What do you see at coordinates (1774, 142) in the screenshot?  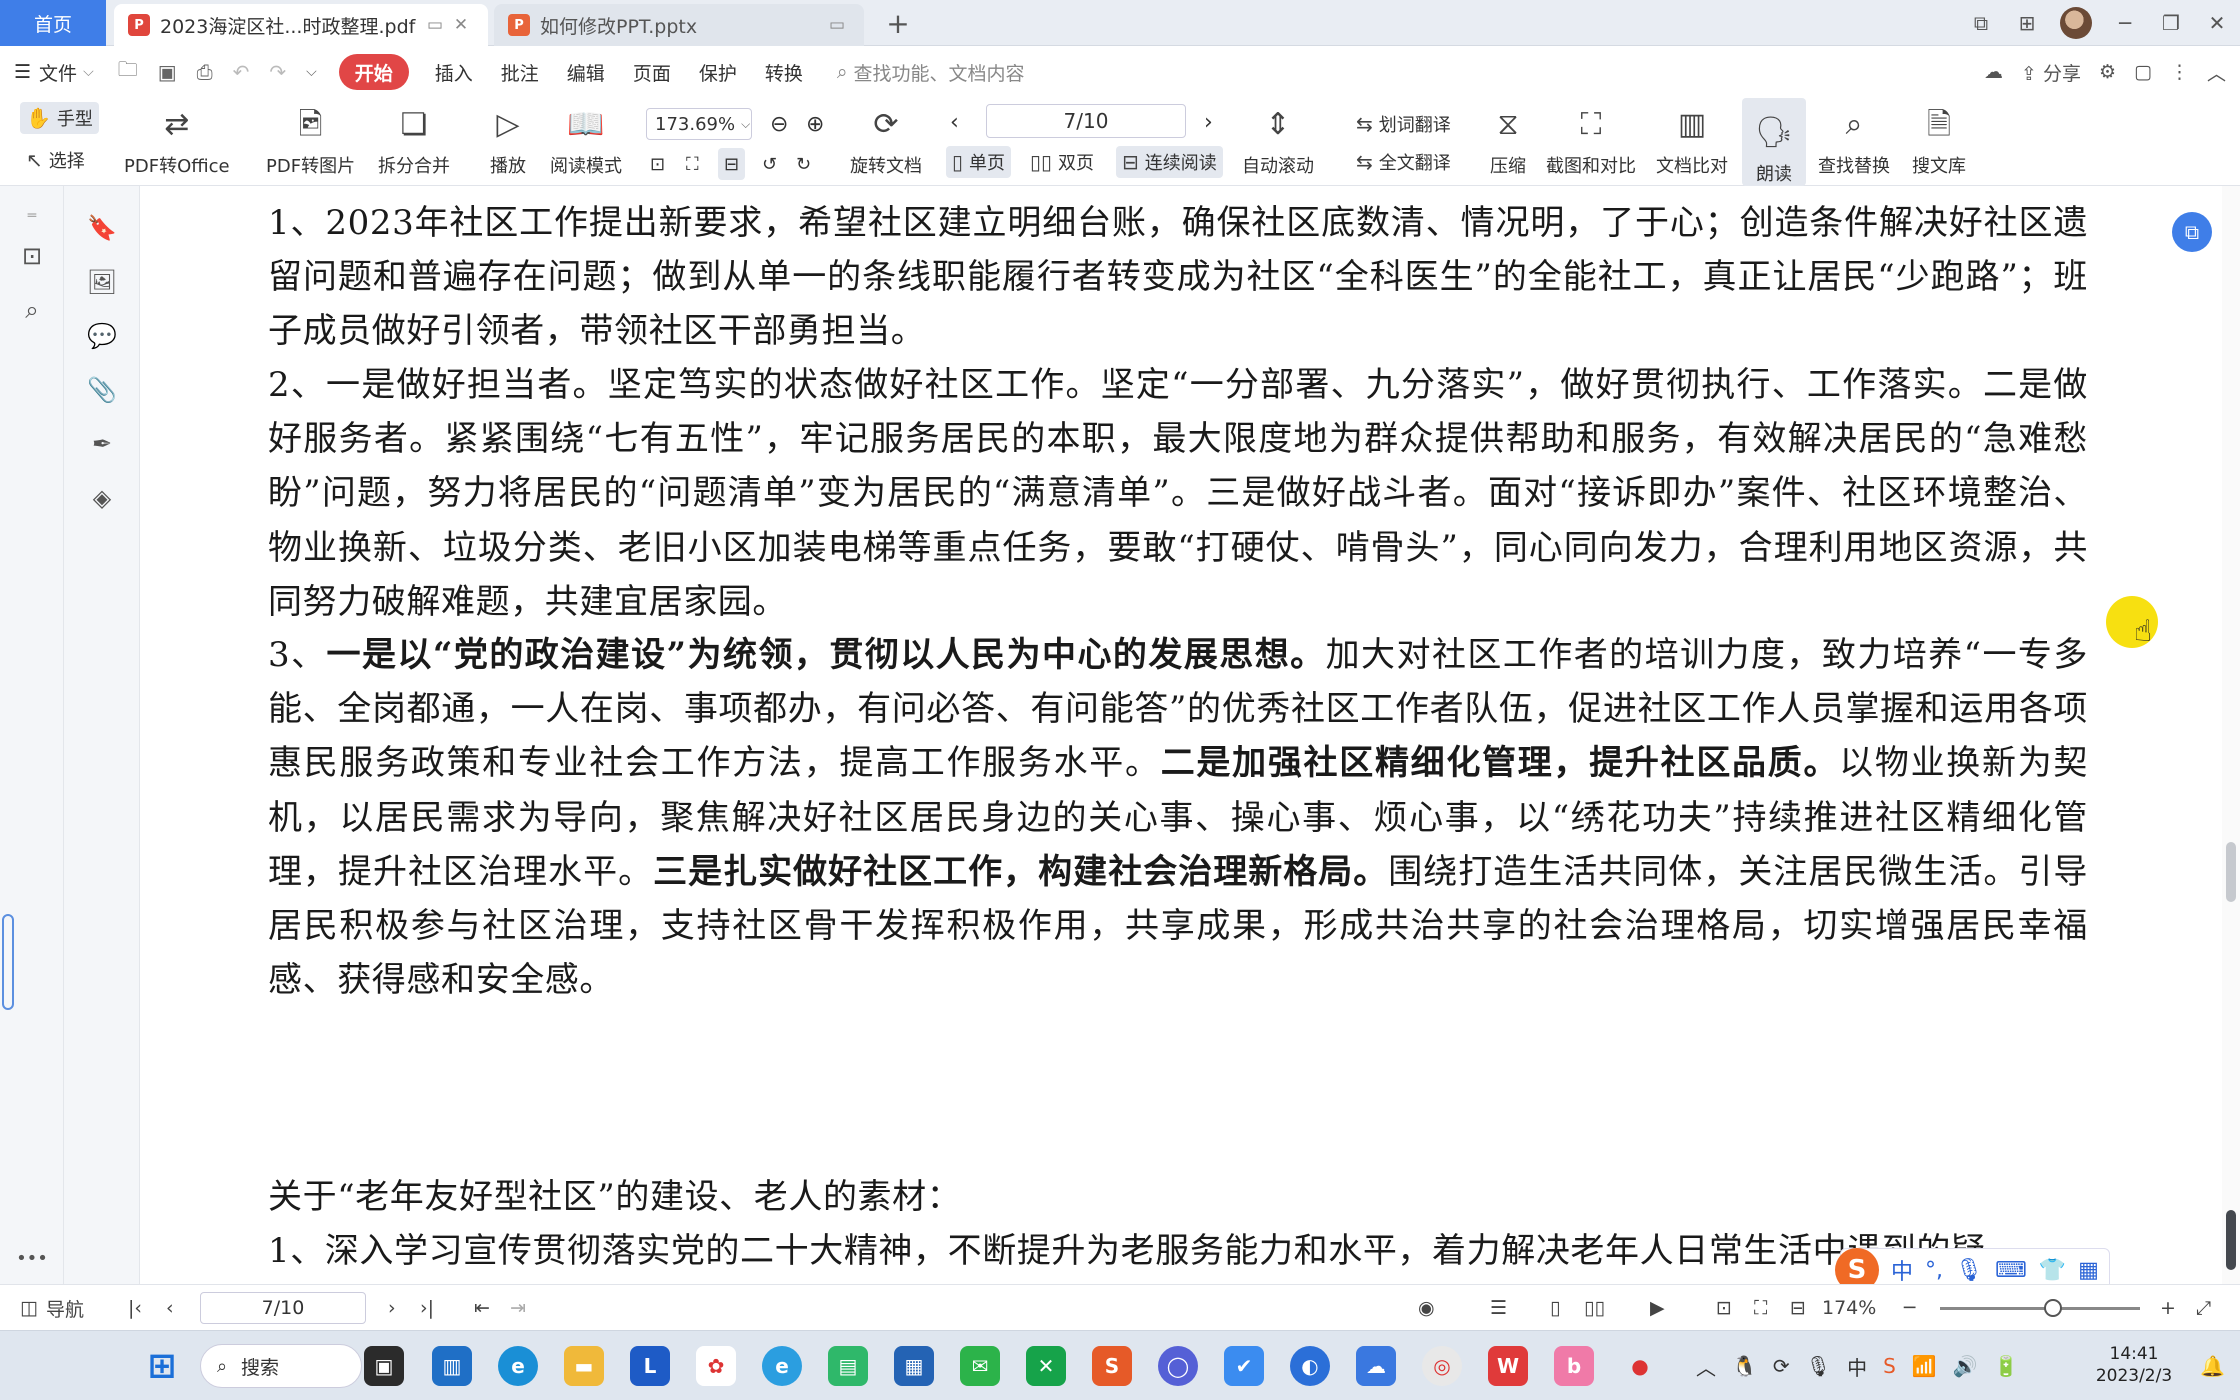 I see `read-aloud-button: 🗣 朗读` at bounding box center [1774, 142].